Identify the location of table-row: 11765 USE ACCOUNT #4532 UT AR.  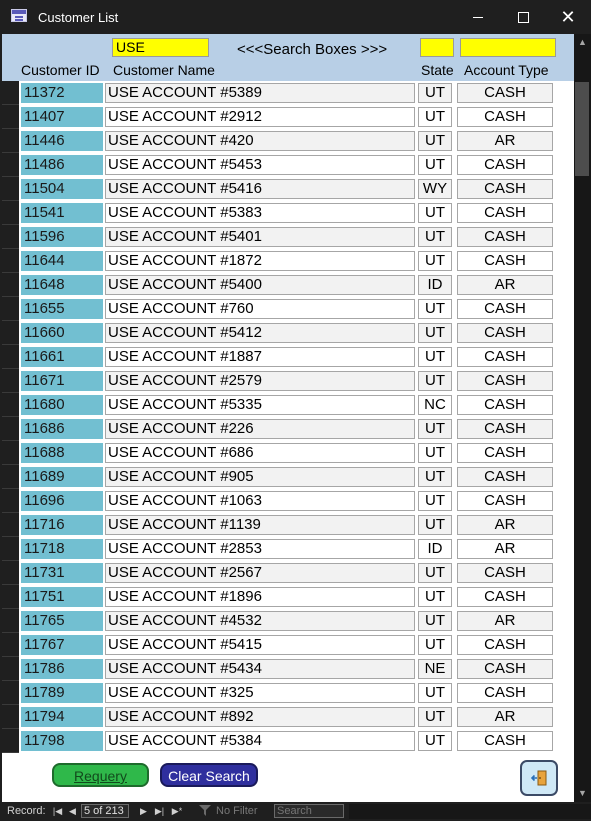
(288, 621).